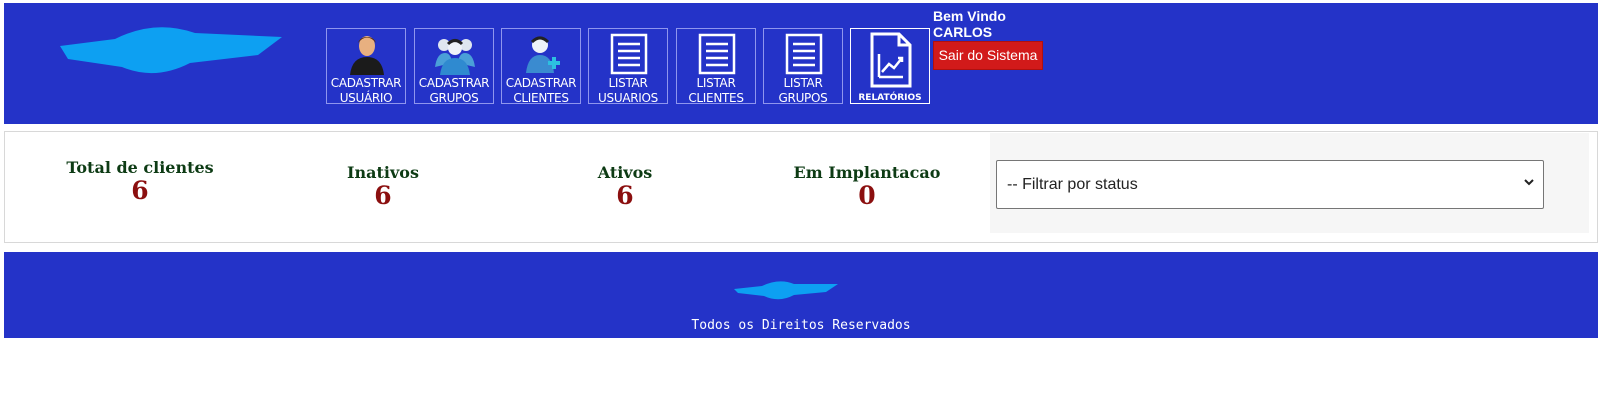 Image resolution: width=1602 pixels, height=400 pixels. What do you see at coordinates (801, 325) in the screenshot?
I see `footer-copyright: Todos os Direitos Reservados` at bounding box center [801, 325].